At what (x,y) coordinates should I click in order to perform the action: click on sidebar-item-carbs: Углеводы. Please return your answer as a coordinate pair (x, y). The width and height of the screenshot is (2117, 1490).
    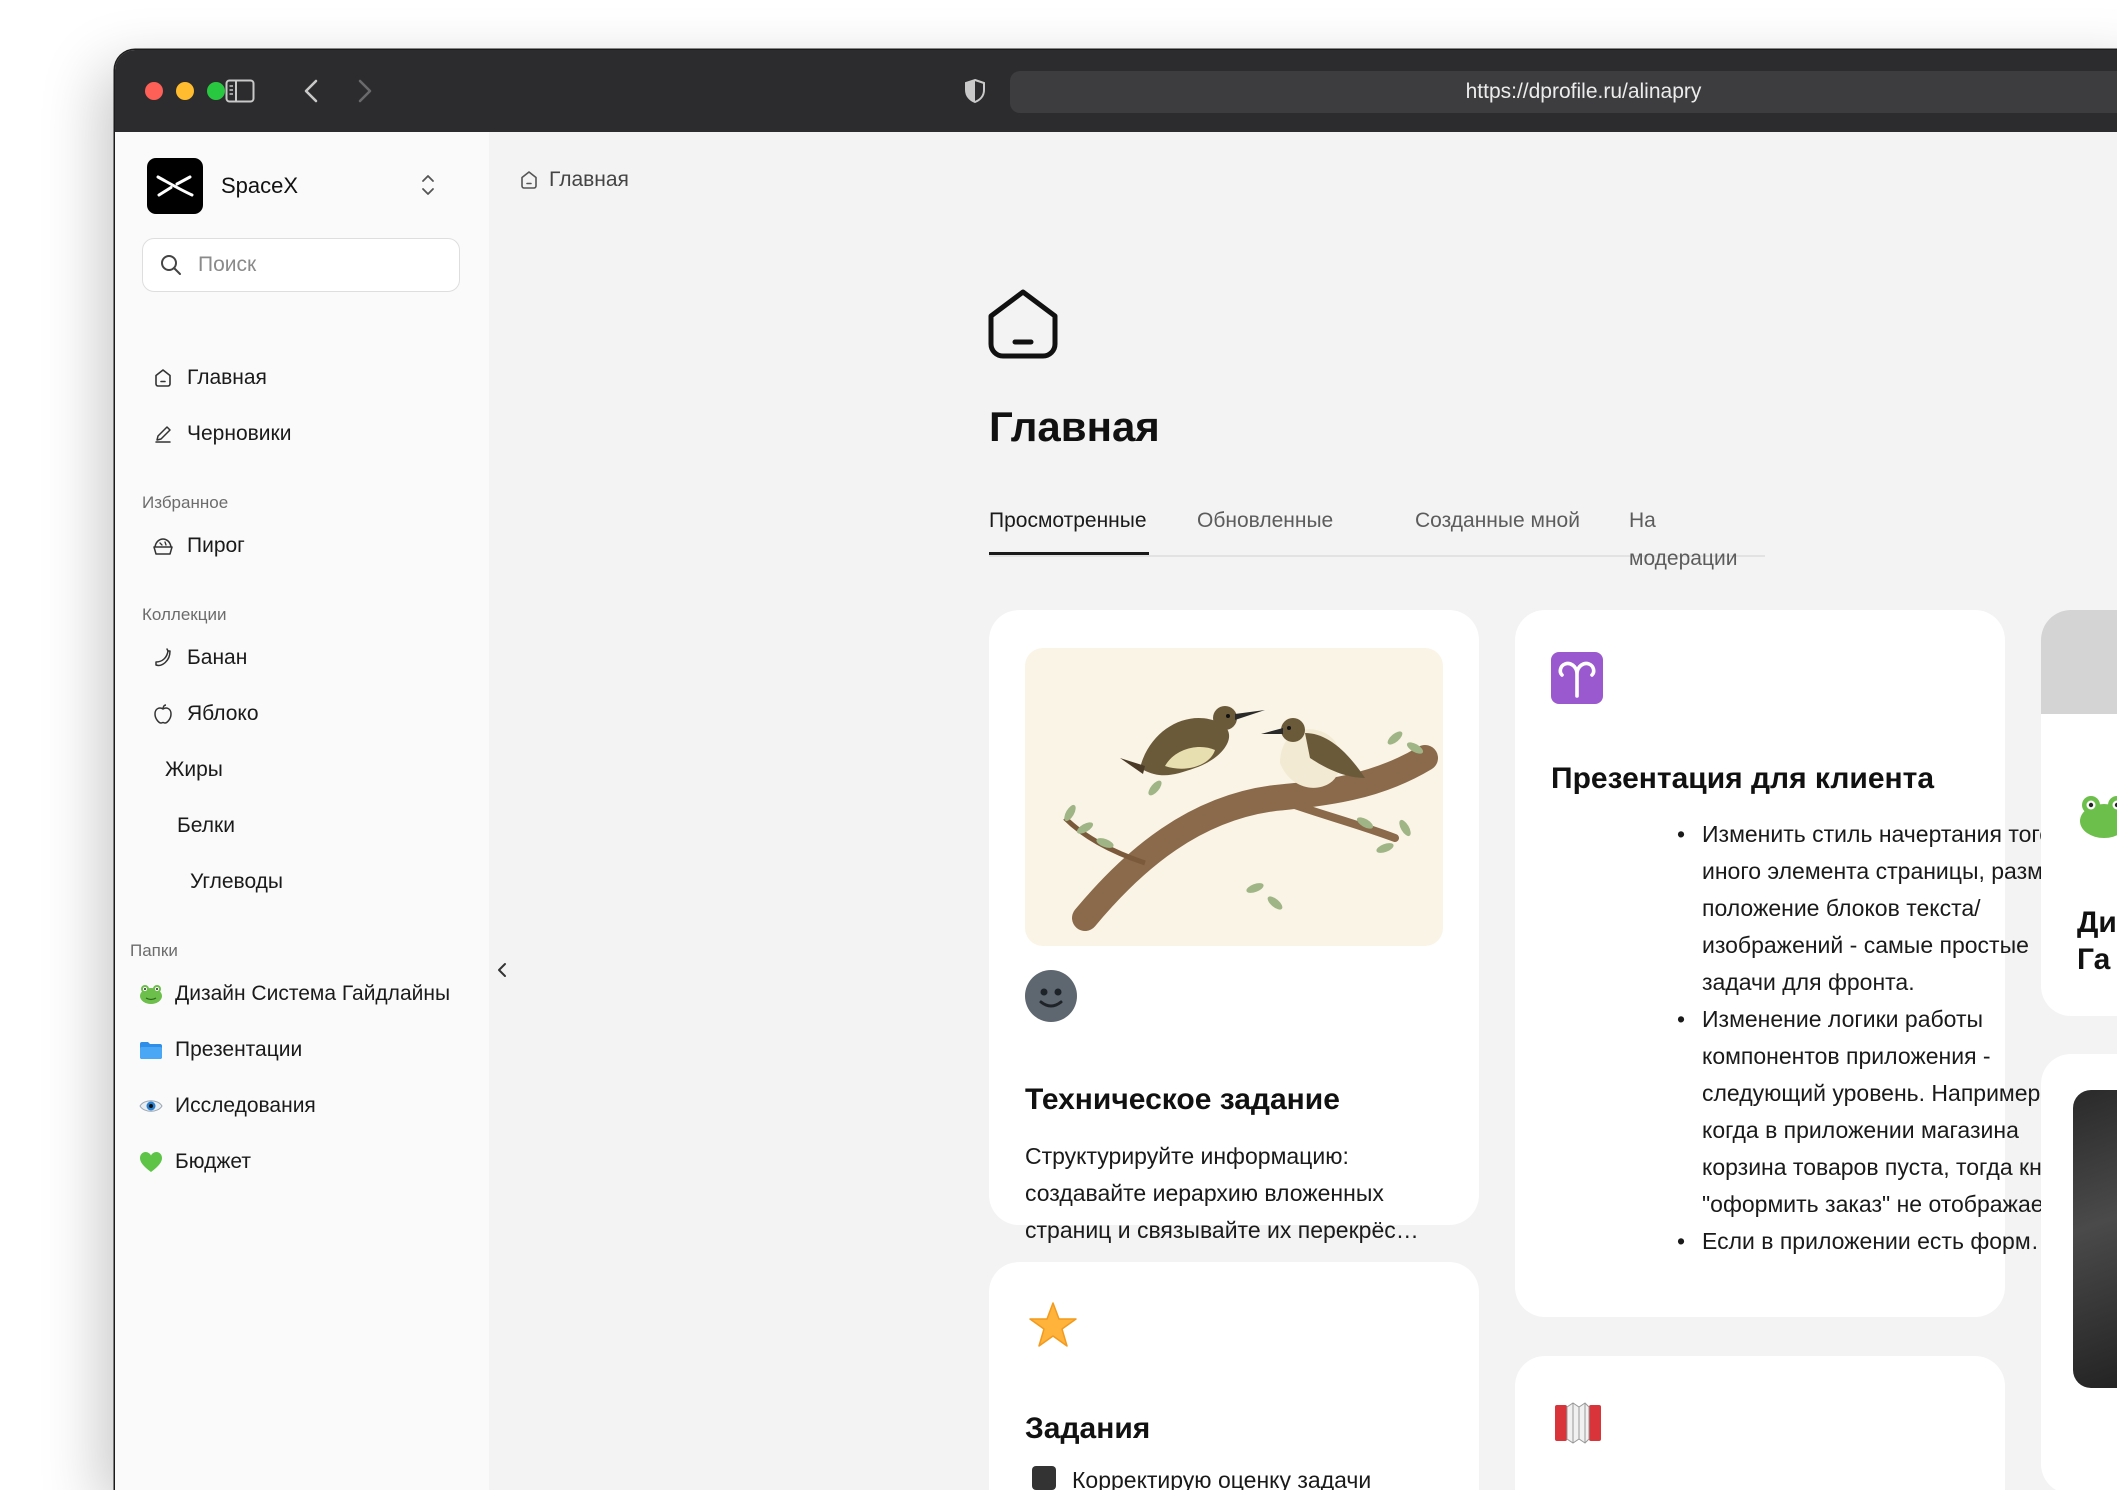
    Looking at the image, I should click on (236, 882).